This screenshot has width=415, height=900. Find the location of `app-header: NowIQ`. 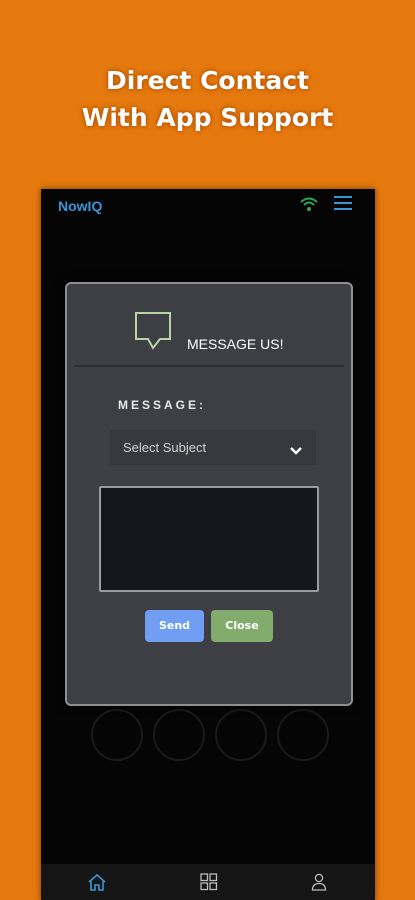

app-header: NowIQ is located at coordinates (208, 205).